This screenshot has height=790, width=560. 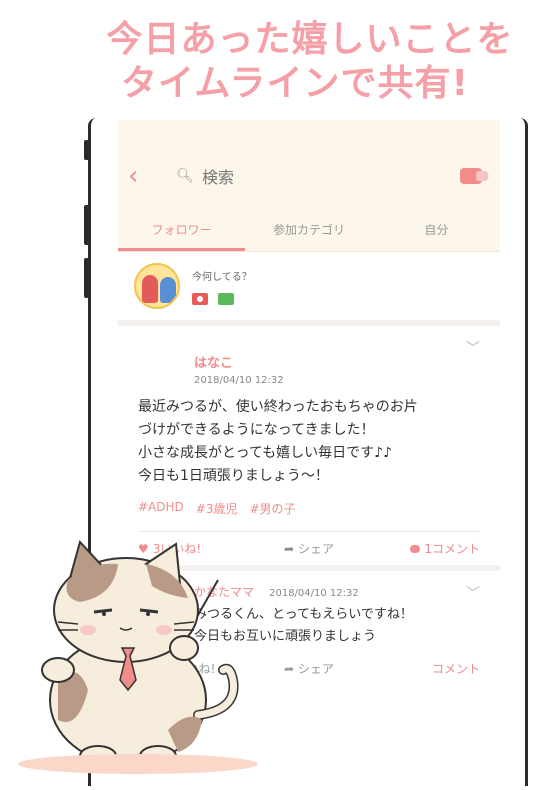 What do you see at coordinates (295, 83) in the screenshot?
I see `headline-line2: タイムラインで共有!` at bounding box center [295, 83].